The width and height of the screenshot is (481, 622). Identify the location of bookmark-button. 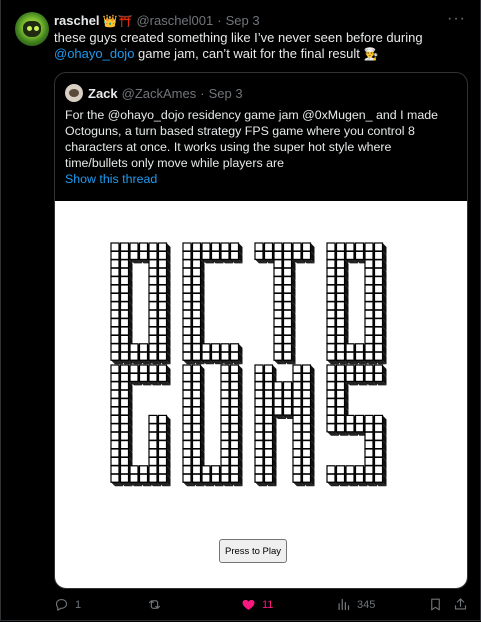
(435, 604).